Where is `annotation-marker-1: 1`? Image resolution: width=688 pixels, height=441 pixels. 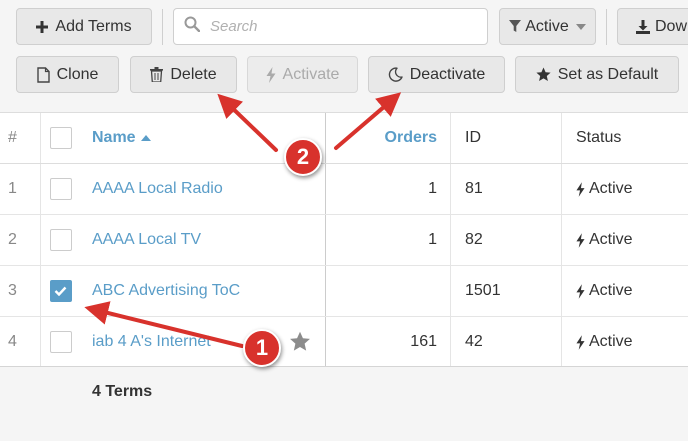 annotation-marker-1: 1 is located at coordinates (262, 348).